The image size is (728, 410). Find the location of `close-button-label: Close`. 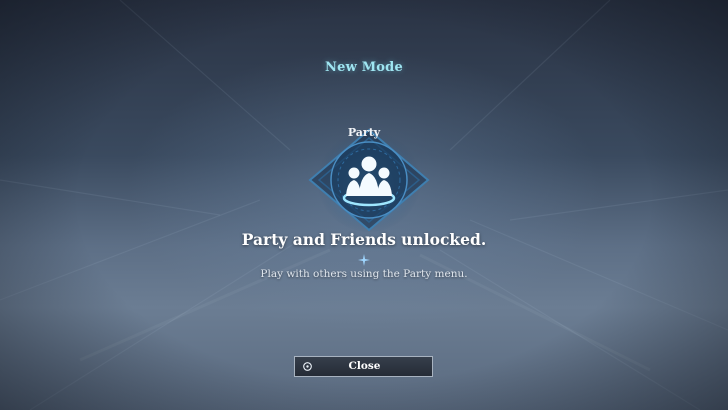

close-button-label: Close is located at coordinates (364, 366).